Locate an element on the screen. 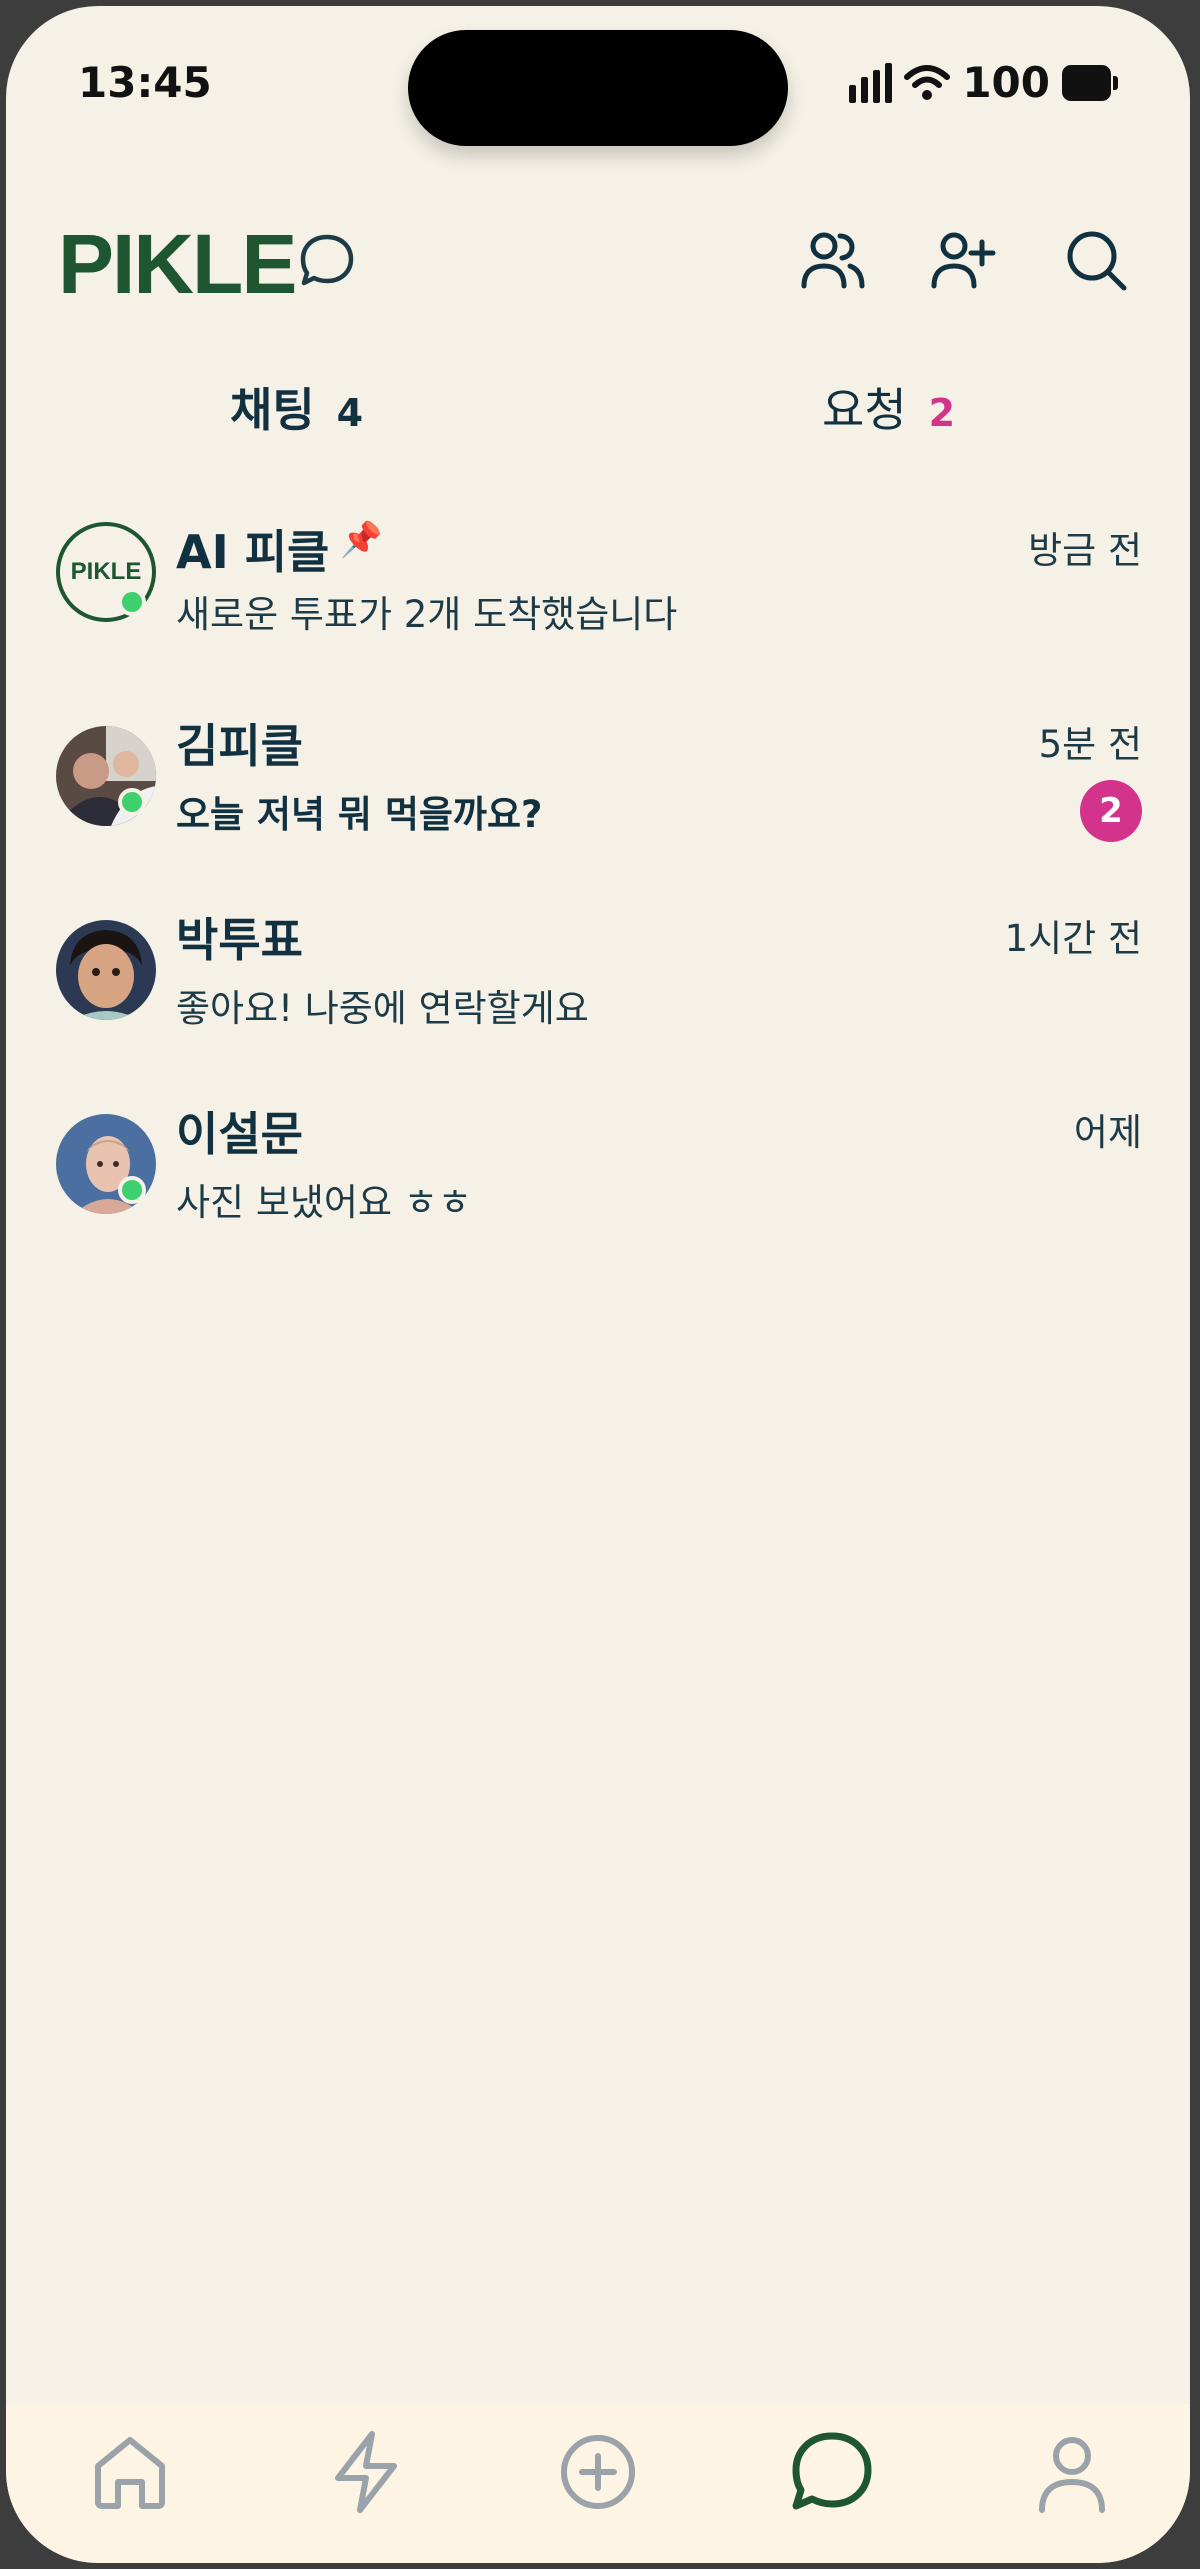 The width and height of the screenshot is (1200, 2569). chat-time: 방금 전 is located at coordinates (1085, 550).